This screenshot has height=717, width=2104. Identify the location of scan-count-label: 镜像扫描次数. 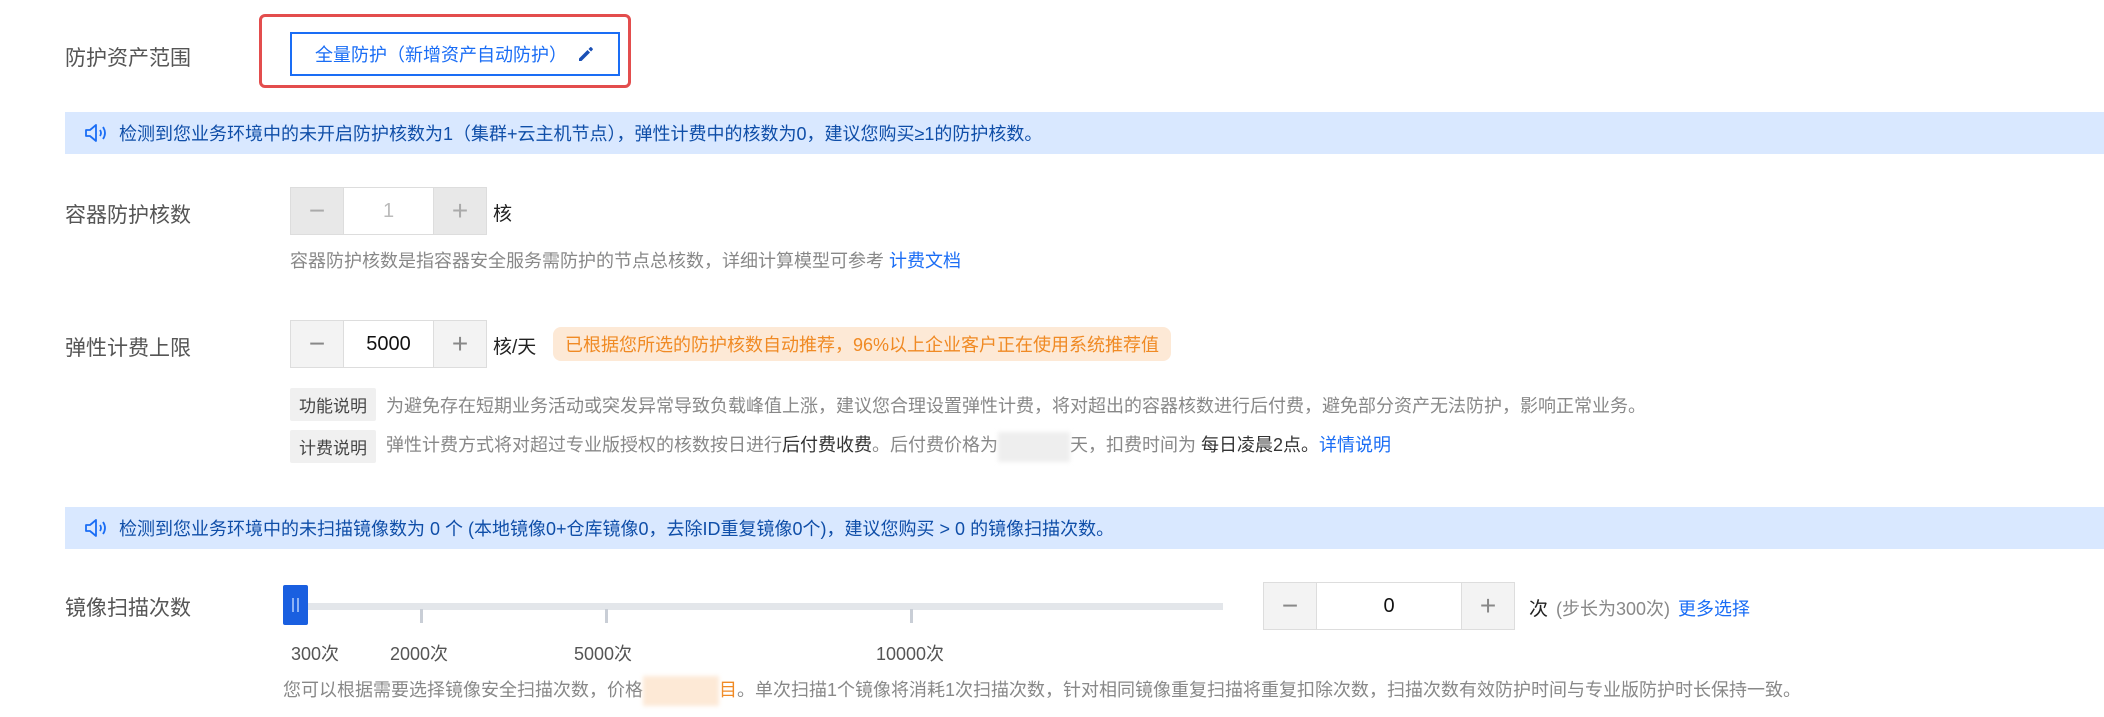
(128, 608).